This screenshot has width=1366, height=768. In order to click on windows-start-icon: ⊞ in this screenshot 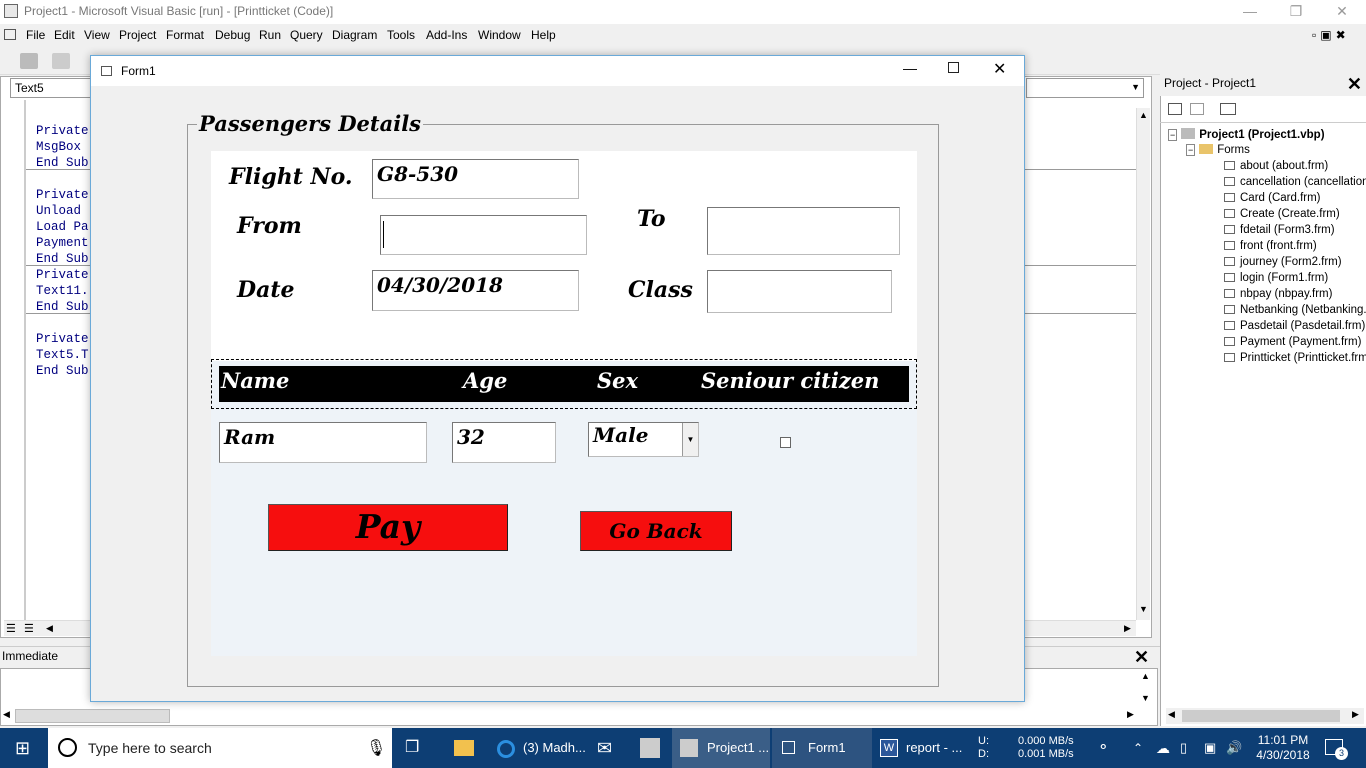, I will do `click(25, 748)`.